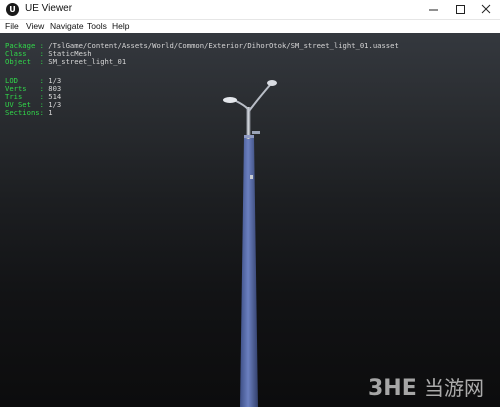 The image size is (500, 407). Describe the element at coordinates (250, 243) in the screenshot. I see `street-light-mesh` at that location.